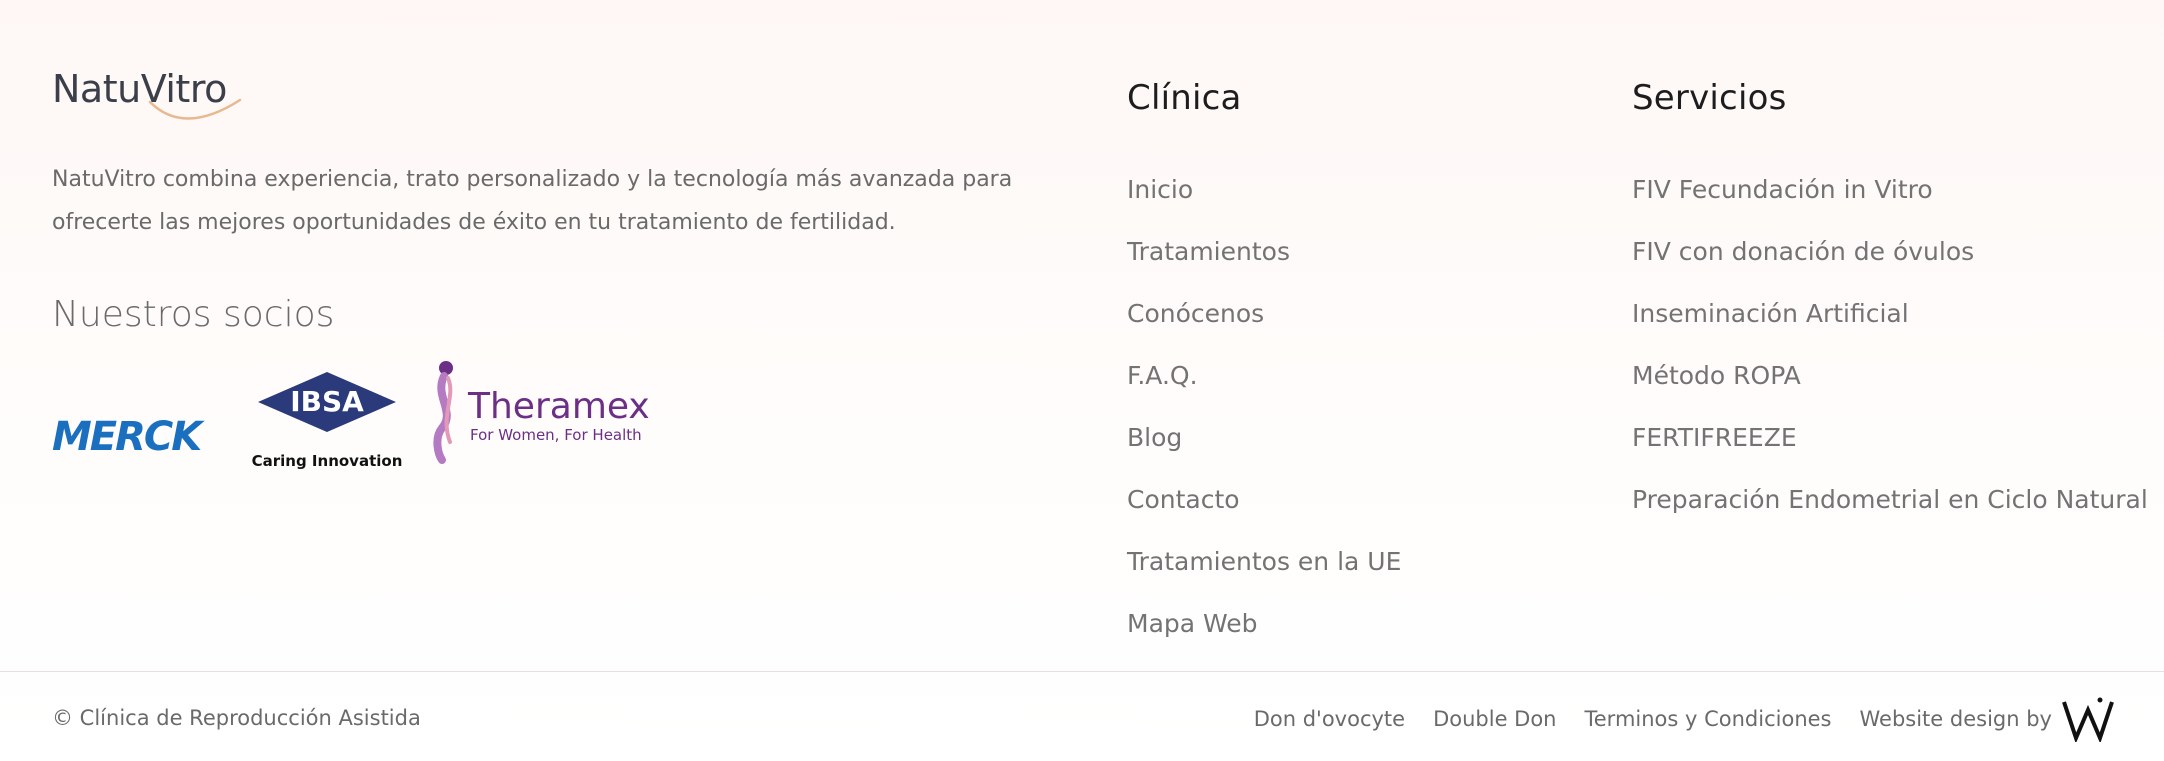  Describe the element at coordinates (558, 406) in the screenshot. I see `theramex-logo-text: Theramex` at that location.